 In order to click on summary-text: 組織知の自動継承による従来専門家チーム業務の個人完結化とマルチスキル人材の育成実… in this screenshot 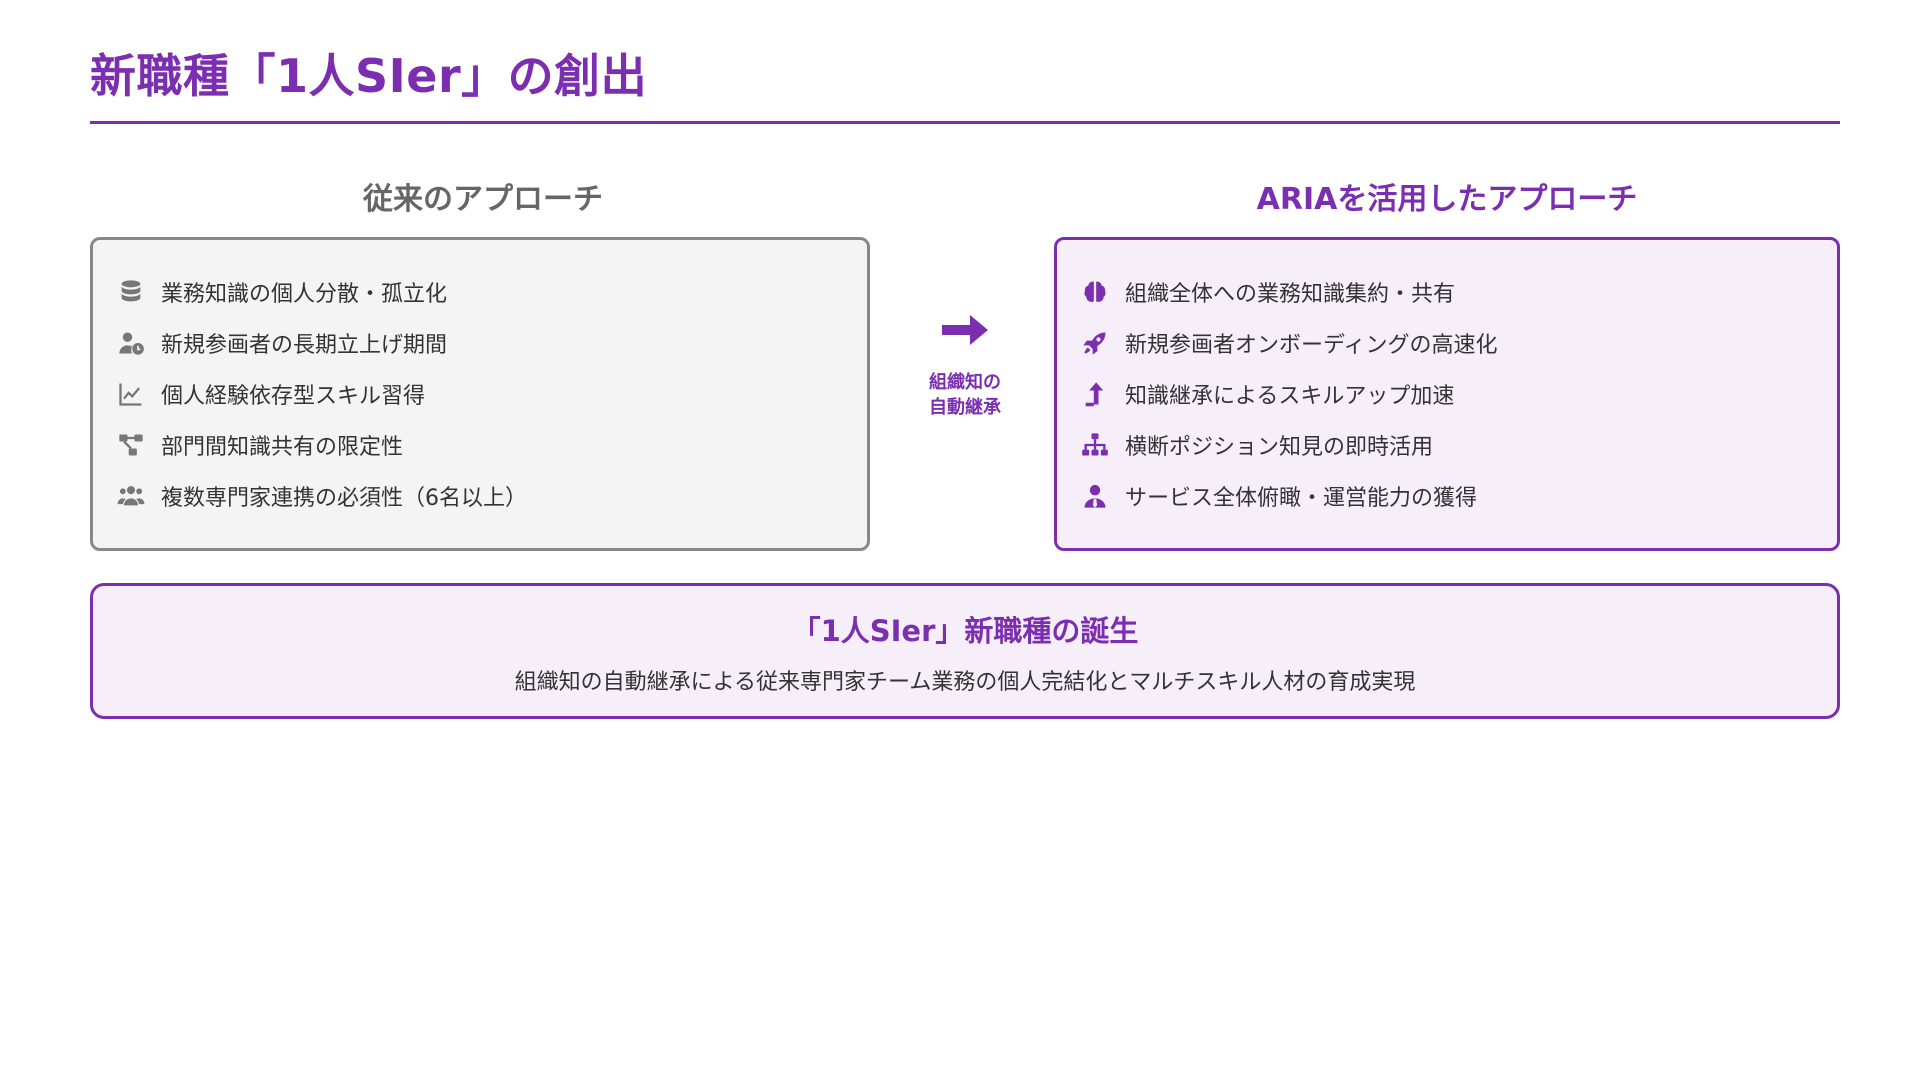, I will do `click(965, 682)`.